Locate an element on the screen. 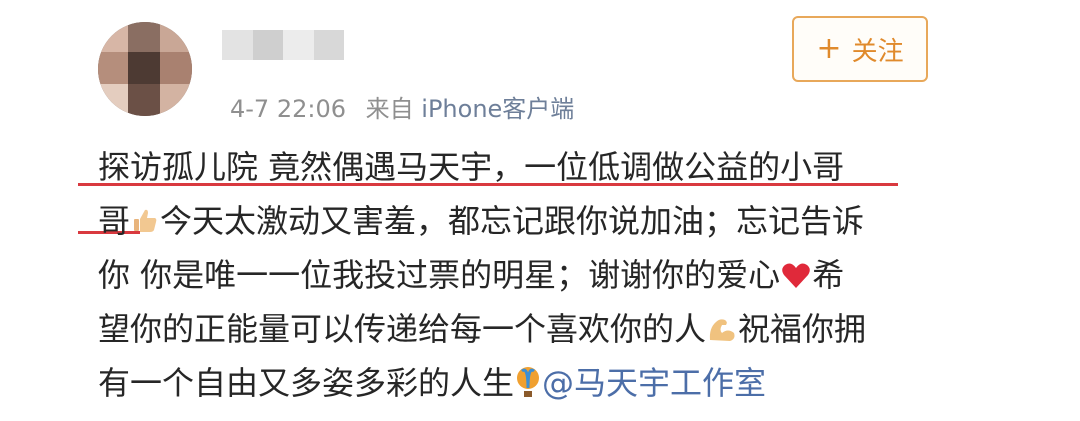 The width and height of the screenshot is (1080, 421). follow-button: + 关注 is located at coordinates (860, 49).